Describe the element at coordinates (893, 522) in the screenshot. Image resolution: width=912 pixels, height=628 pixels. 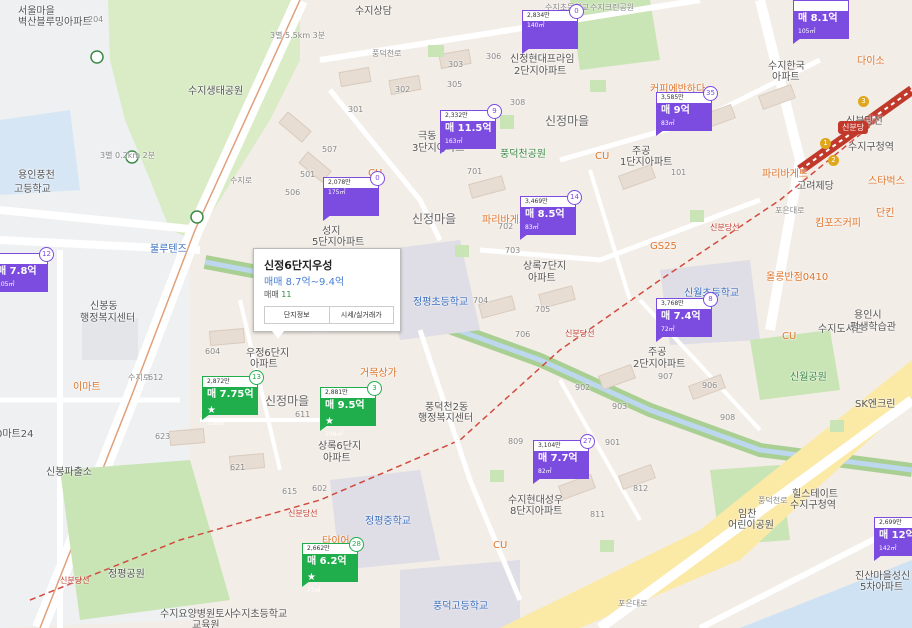
I see `marker-unit-price: 2,699만` at that location.